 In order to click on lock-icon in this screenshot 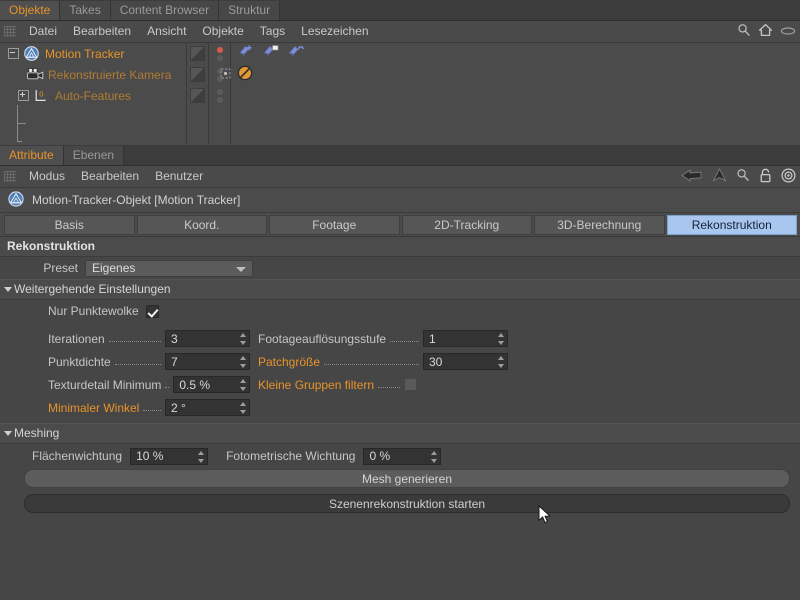, I will do `click(765, 177)`.